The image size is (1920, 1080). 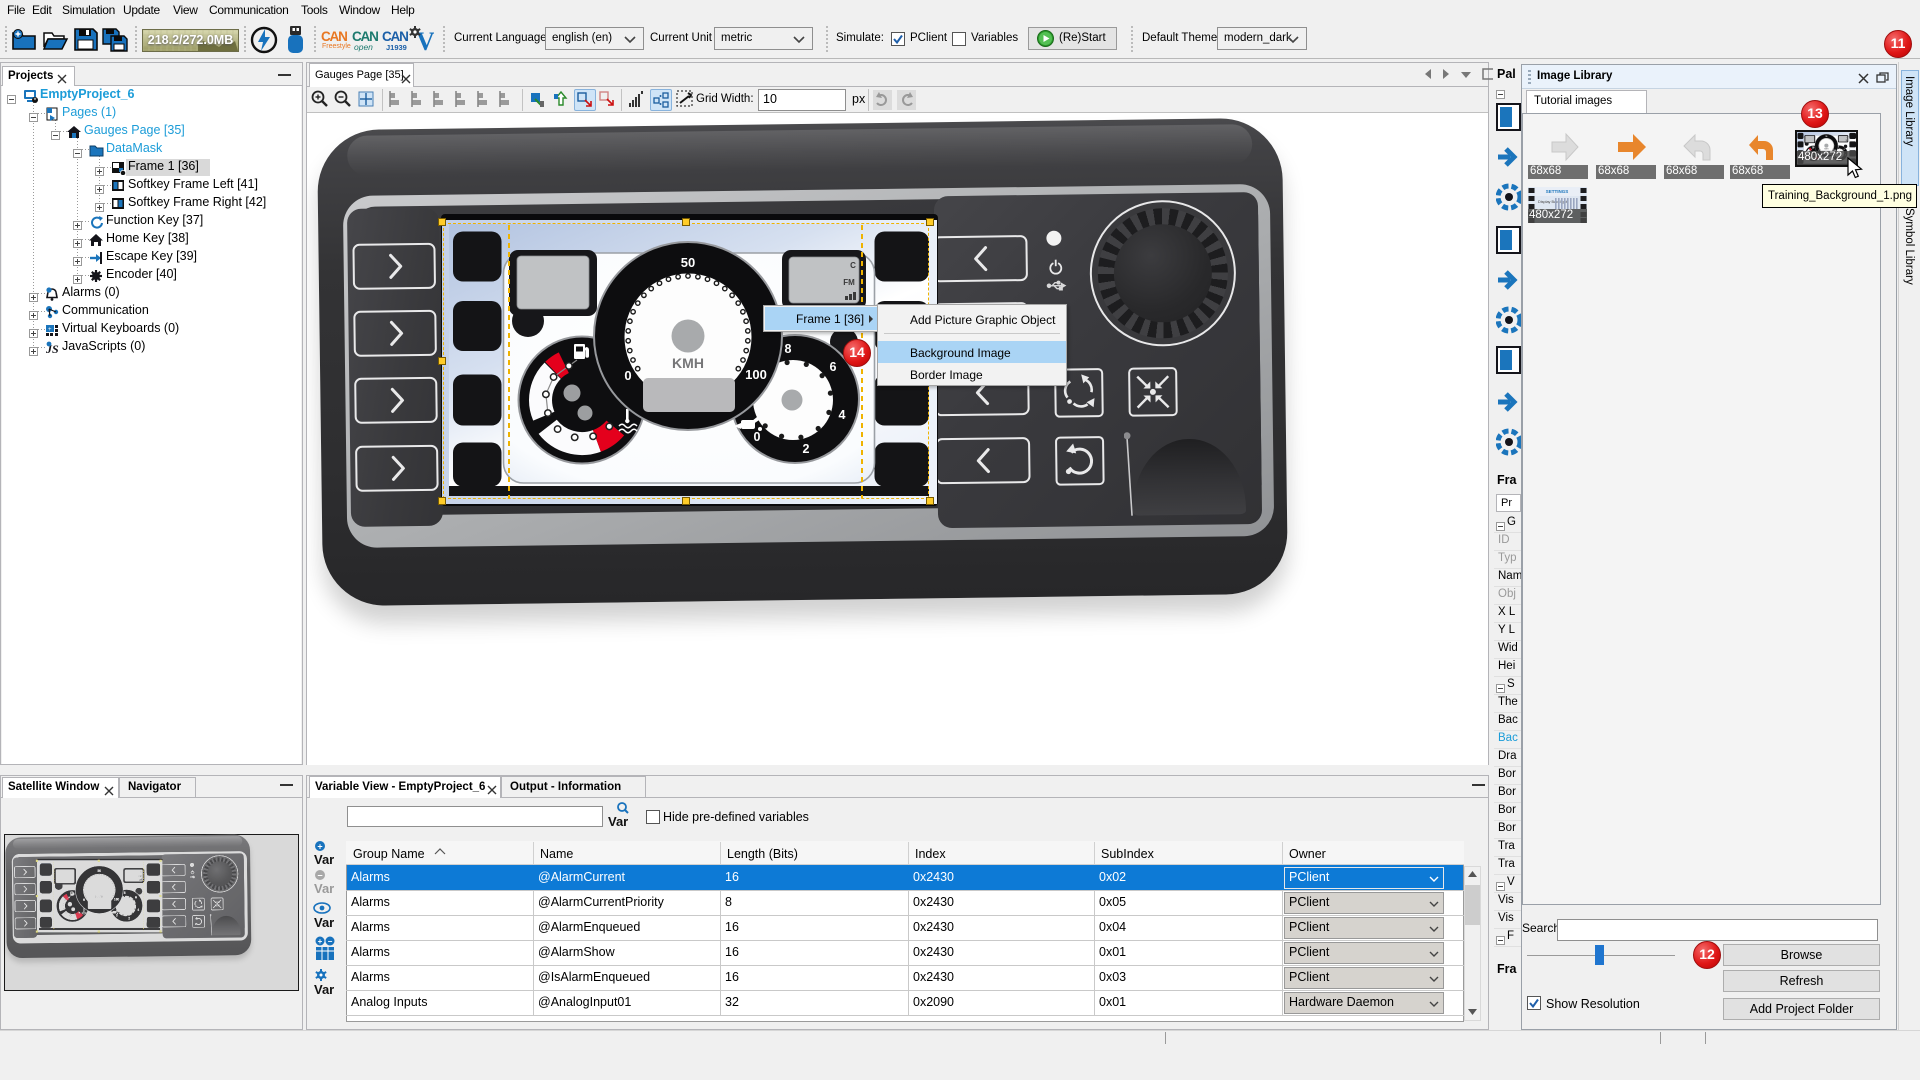 I want to click on svg-text: Display Backlight, so click(x=1553, y=202).